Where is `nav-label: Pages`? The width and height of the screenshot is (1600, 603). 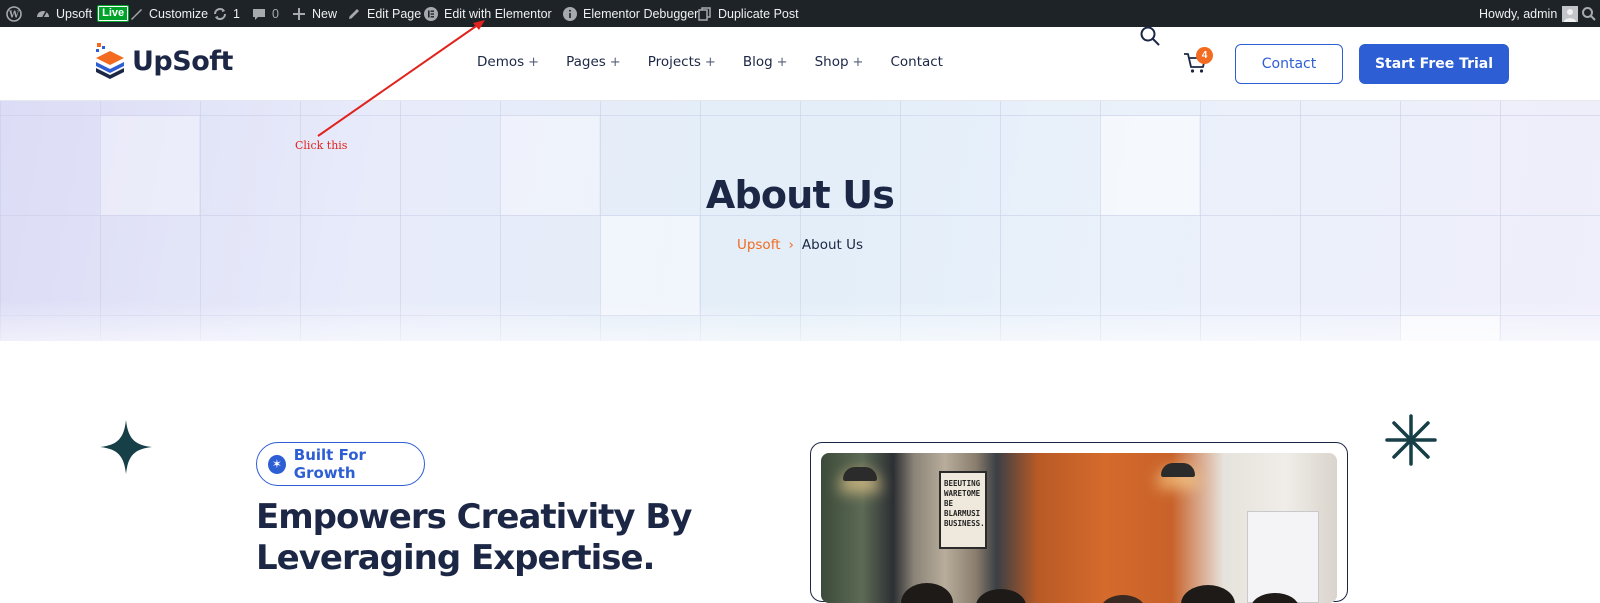
nav-label: Pages is located at coordinates (586, 62).